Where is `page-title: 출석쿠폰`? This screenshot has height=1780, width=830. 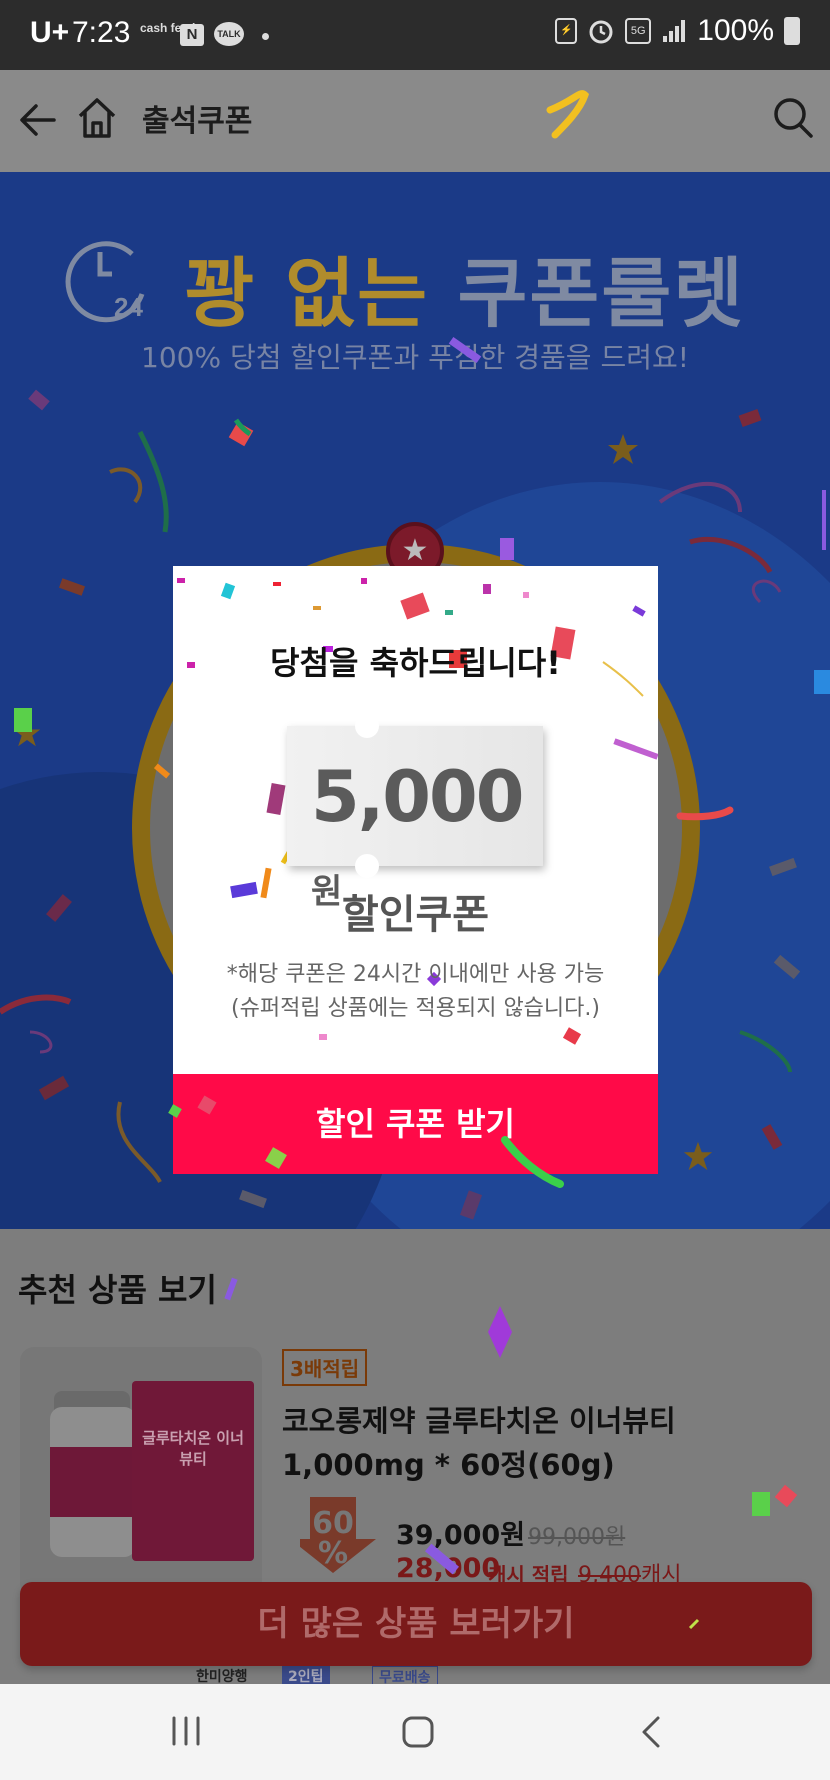 page-title: 출석쿠폰 is located at coordinates (197, 121).